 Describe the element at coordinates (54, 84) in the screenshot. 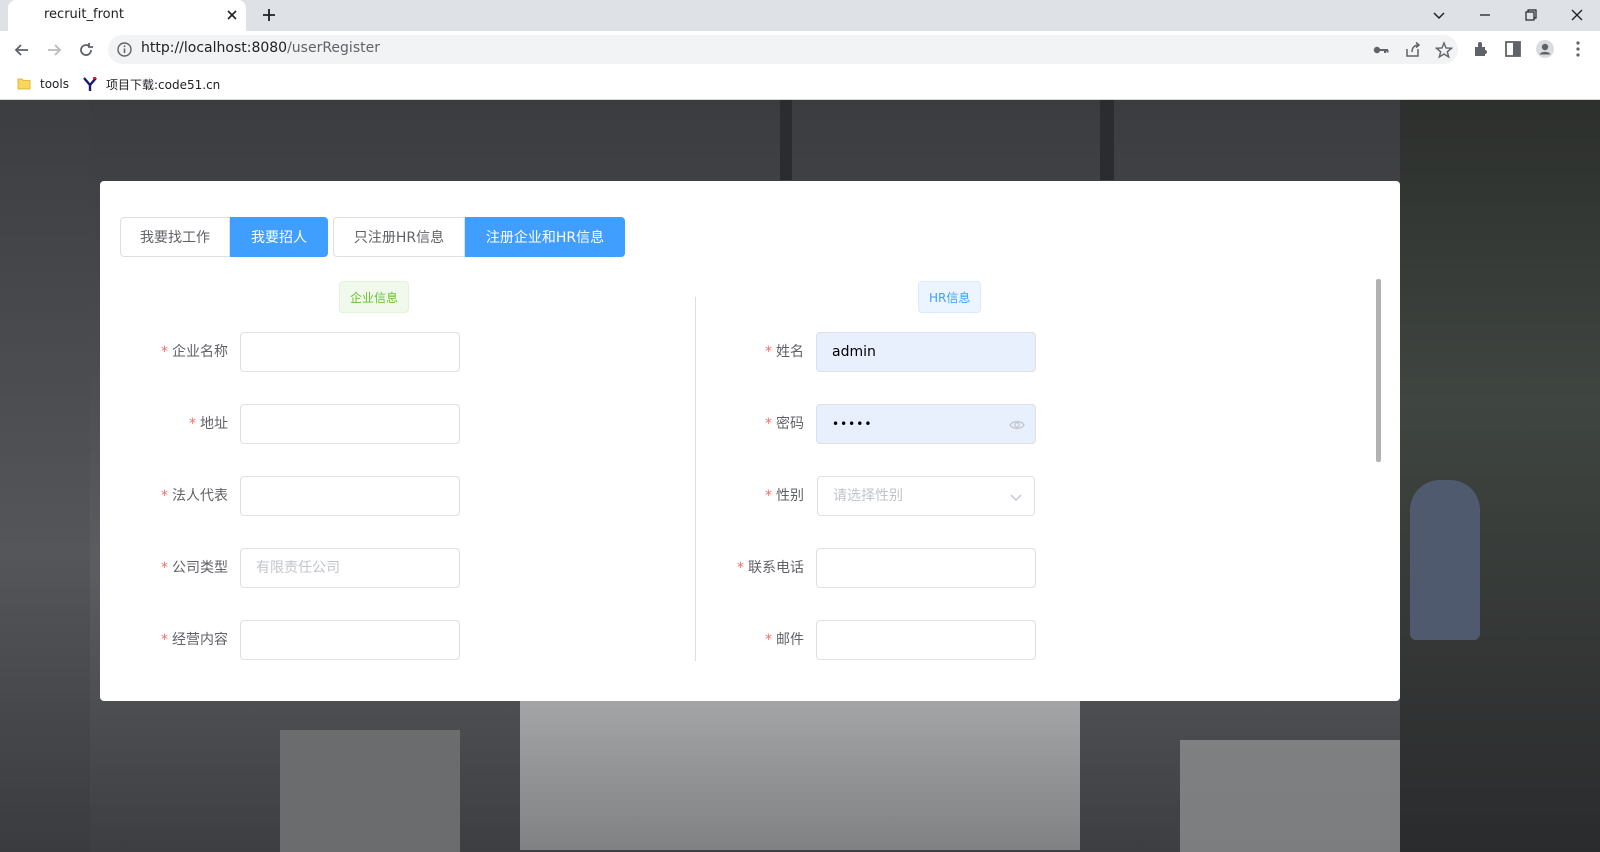

I see `bookmark-label: tools` at that location.